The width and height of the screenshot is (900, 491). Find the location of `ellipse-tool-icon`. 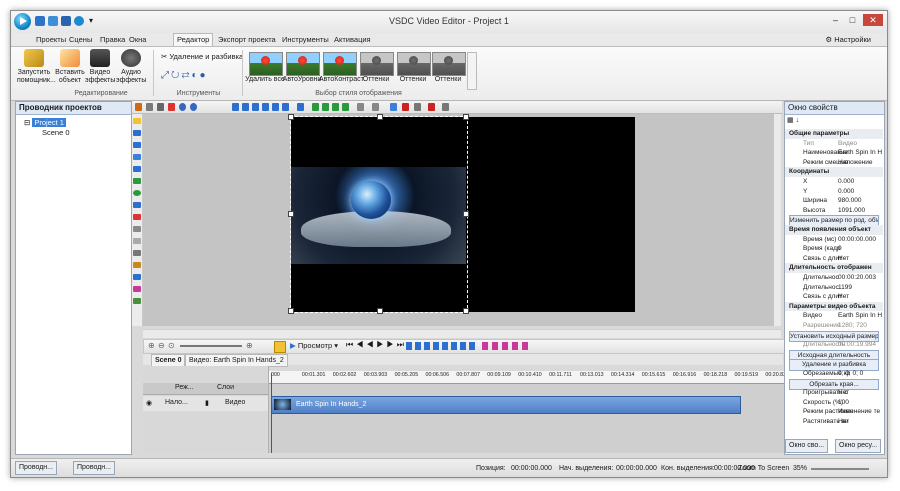

ellipse-tool-icon is located at coordinates (137, 193).